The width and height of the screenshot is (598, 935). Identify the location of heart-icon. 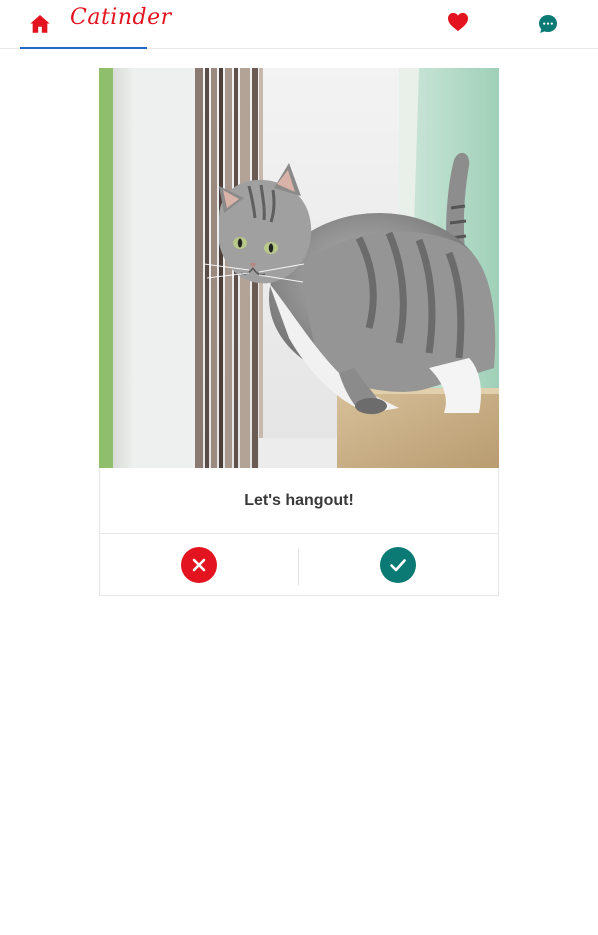
(458, 22).